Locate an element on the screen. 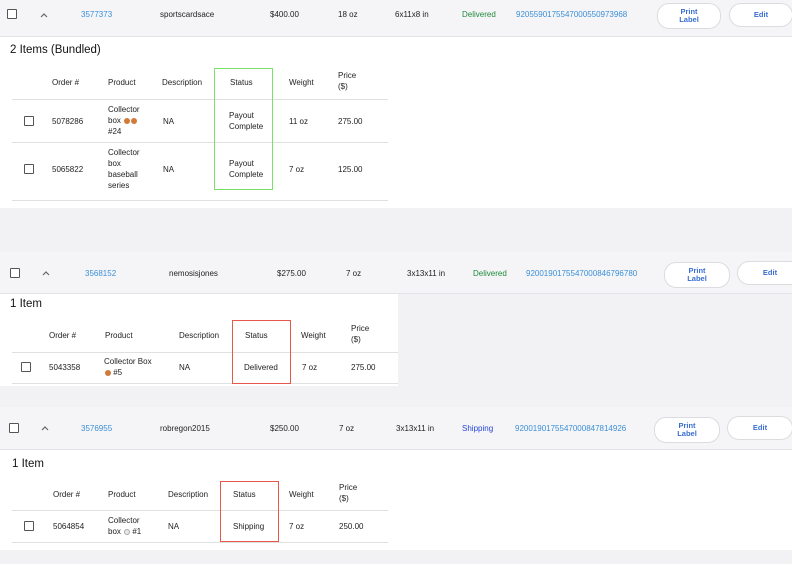  item-order-no: 5078286 is located at coordinates (68, 121).